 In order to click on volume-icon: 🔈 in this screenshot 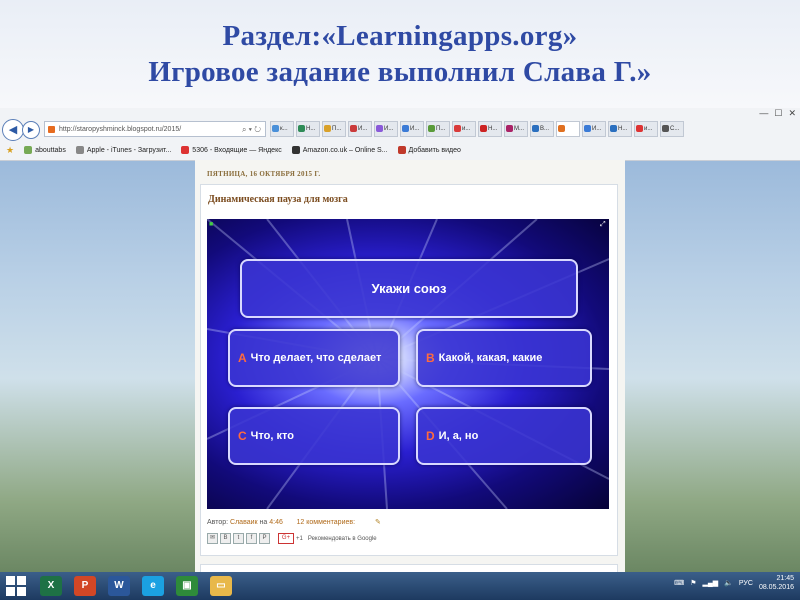, I will do `click(728, 583)`.